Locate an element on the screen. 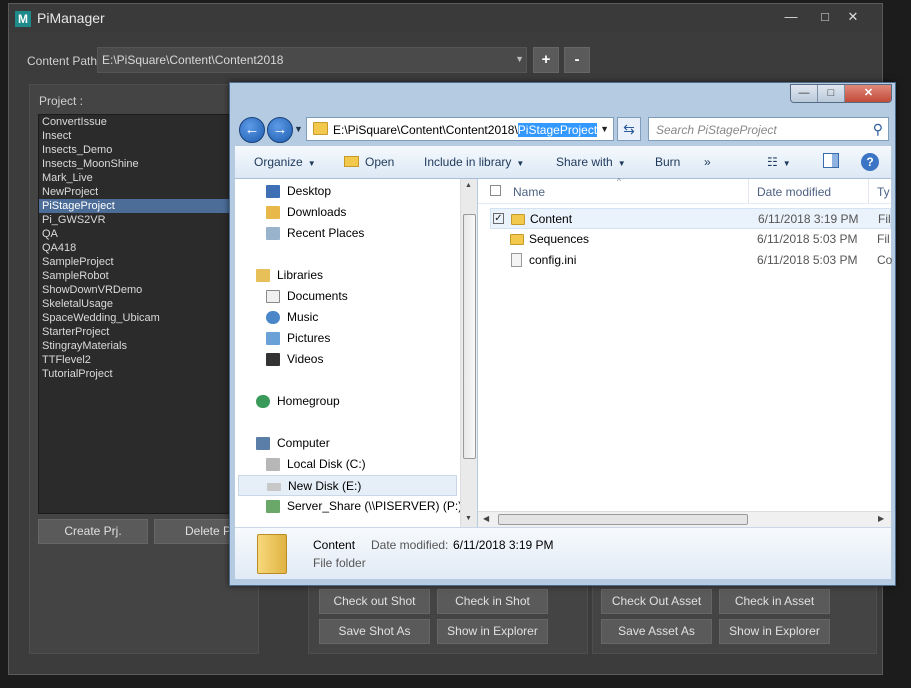  remove-path-button: - is located at coordinates (577, 60).